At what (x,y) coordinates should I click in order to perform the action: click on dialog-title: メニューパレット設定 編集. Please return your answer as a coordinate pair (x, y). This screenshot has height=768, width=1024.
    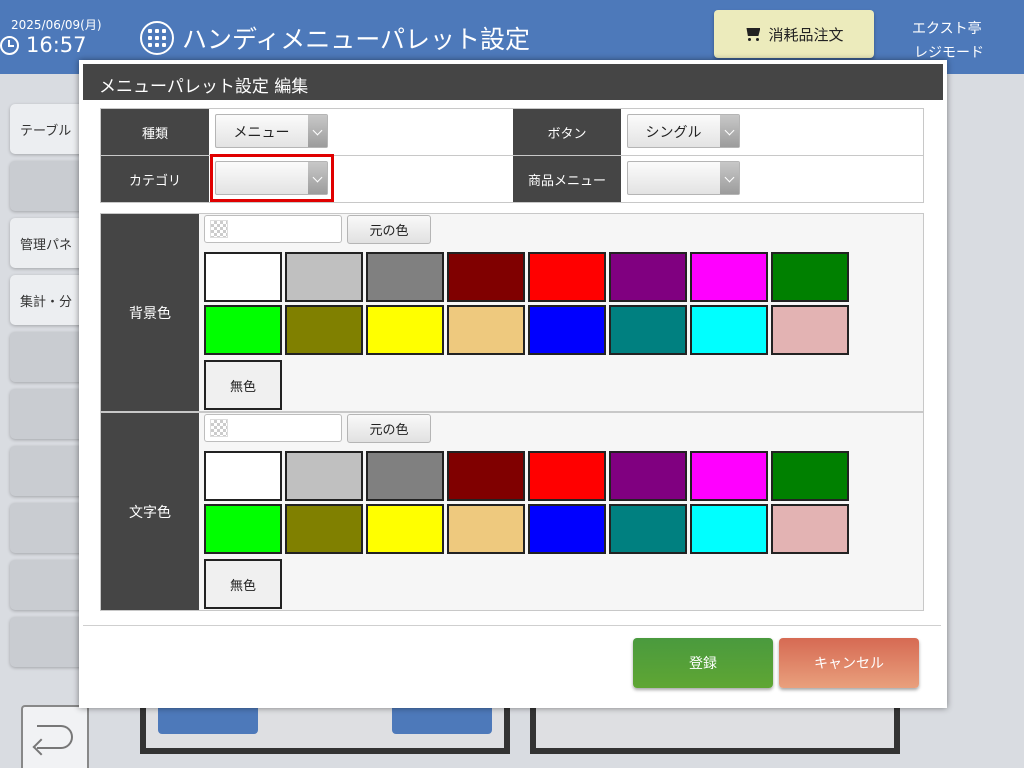
    Looking at the image, I should click on (513, 82).